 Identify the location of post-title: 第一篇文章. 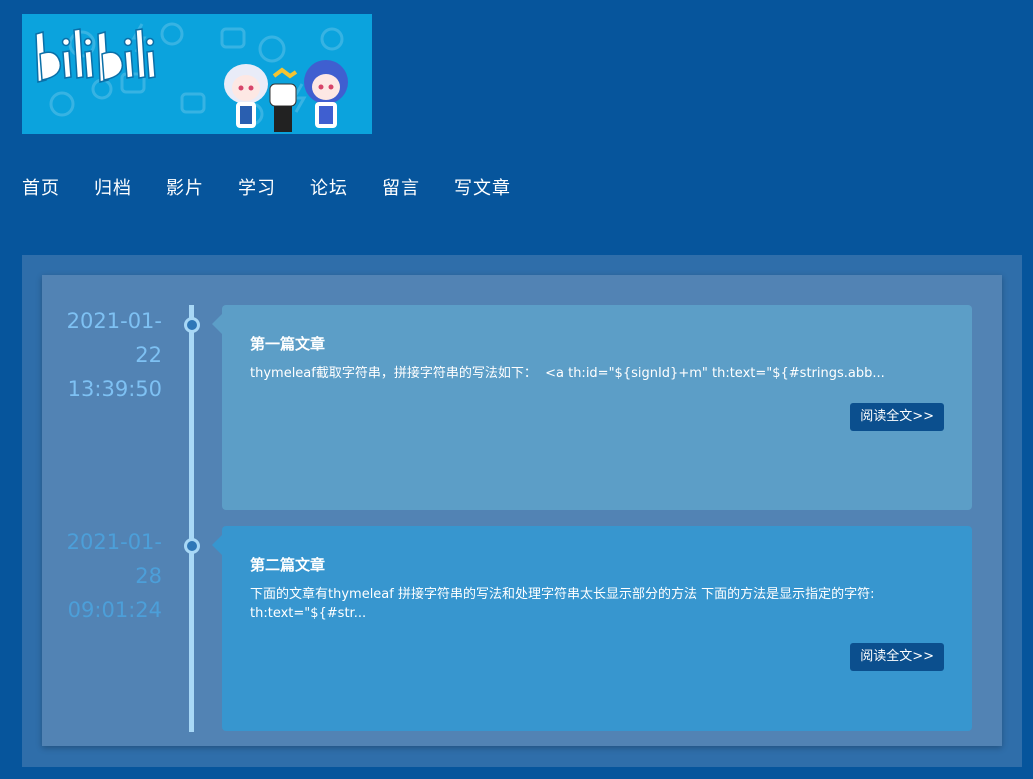
(287, 343).